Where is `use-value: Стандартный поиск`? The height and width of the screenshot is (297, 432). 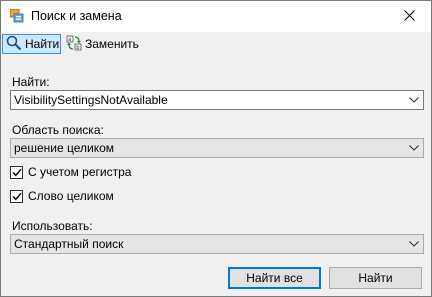 use-value: Стандартный поиск is located at coordinates (69, 244).